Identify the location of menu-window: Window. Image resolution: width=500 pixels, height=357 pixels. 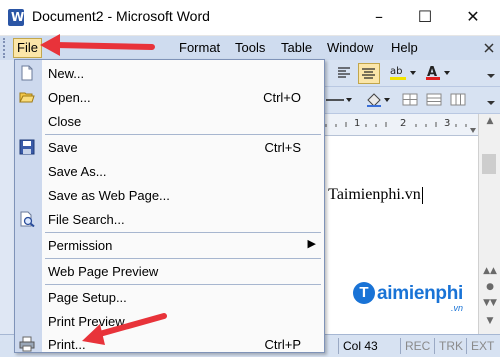
(350, 48).